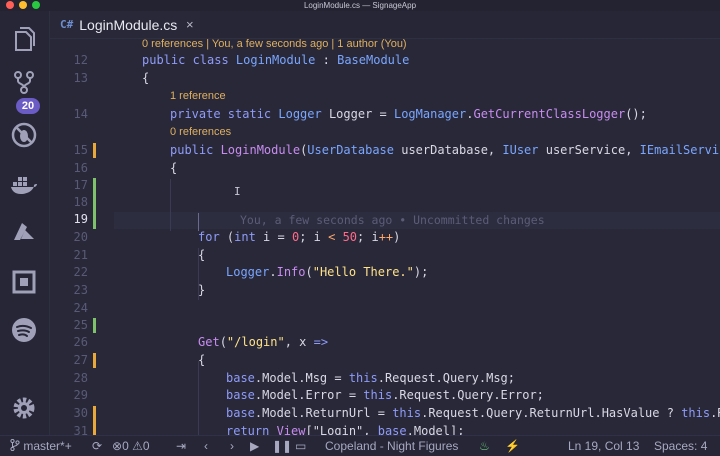 The height and width of the screenshot is (456, 720). Describe the element at coordinates (80, 150) in the screenshot. I see `line-number: 15` at that location.